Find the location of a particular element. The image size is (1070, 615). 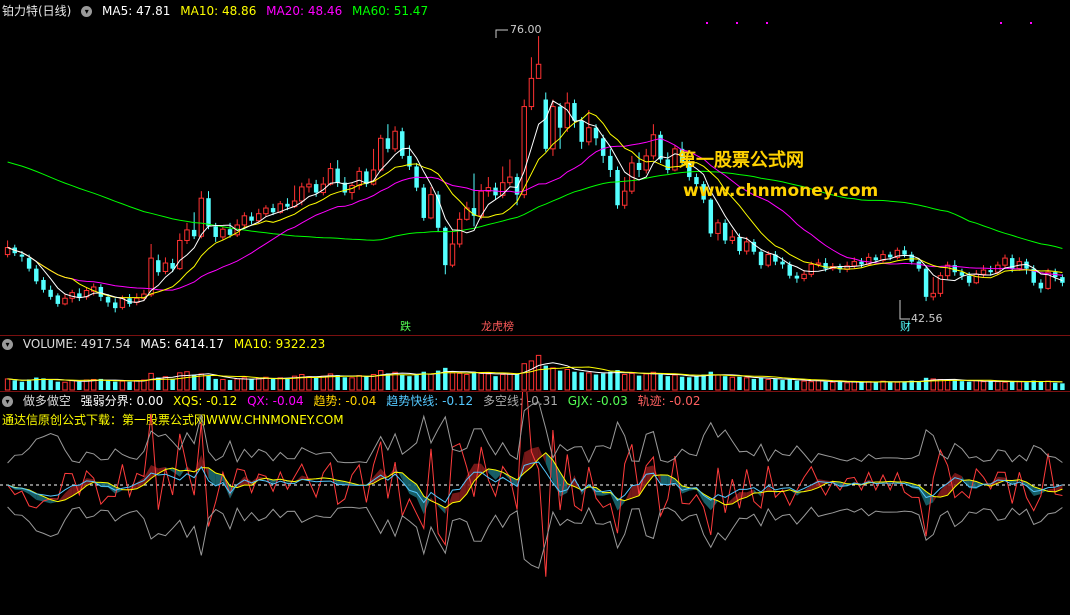

watermark-url: www.chnmoney.com is located at coordinates (781, 191).